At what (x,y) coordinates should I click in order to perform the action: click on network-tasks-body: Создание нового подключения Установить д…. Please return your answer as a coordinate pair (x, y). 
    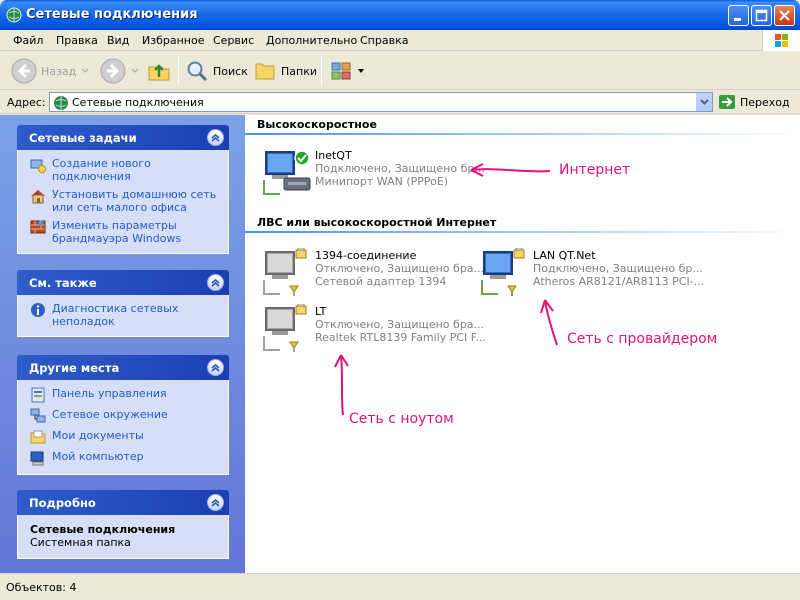
    Looking at the image, I should click on (123, 202).